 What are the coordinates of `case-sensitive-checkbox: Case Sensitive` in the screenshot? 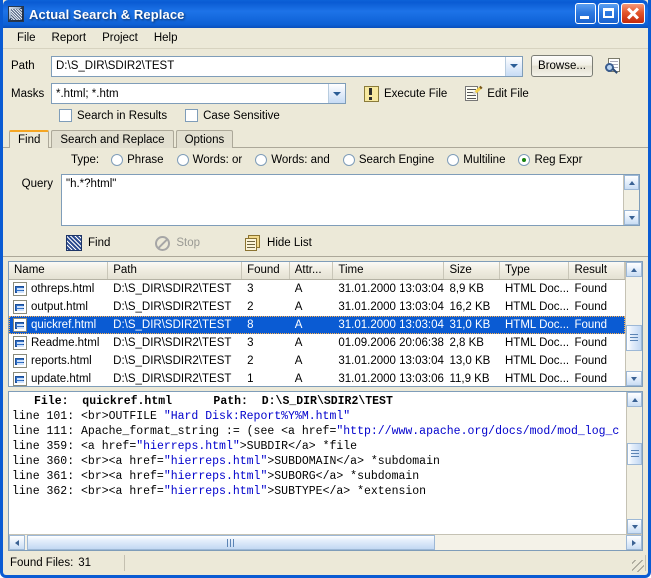 It's located at (232, 115).